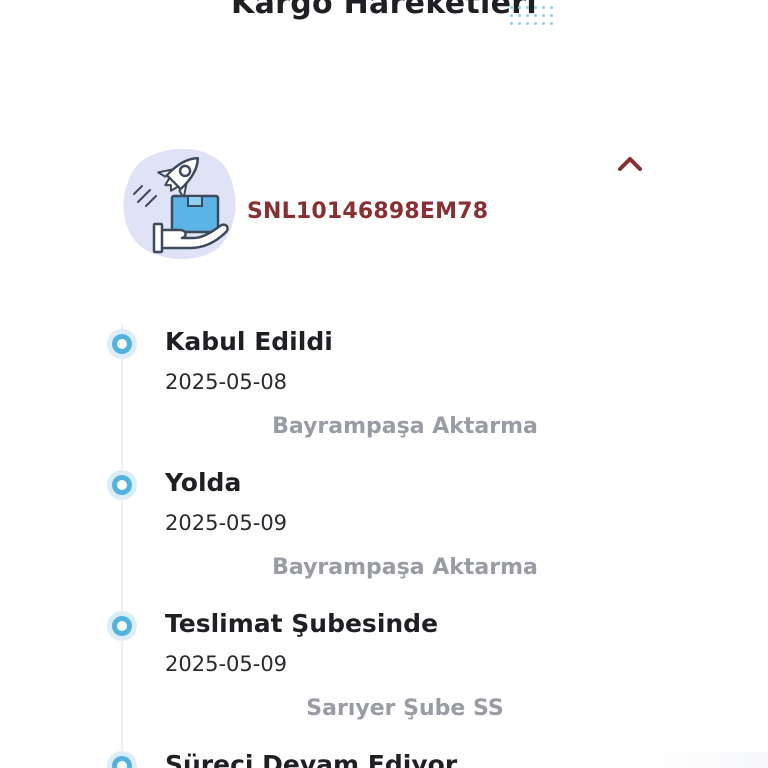 The image size is (768, 768). What do you see at coordinates (203, 482) in the screenshot?
I see `timeline-status: Yolda` at bounding box center [203, 482].